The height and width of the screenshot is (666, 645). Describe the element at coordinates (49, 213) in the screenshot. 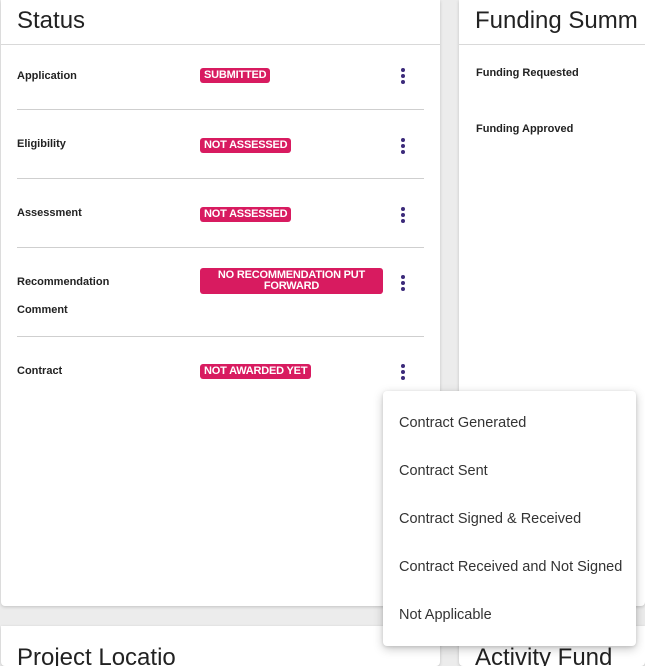

I see `assessment-label: Assessment` at that location.